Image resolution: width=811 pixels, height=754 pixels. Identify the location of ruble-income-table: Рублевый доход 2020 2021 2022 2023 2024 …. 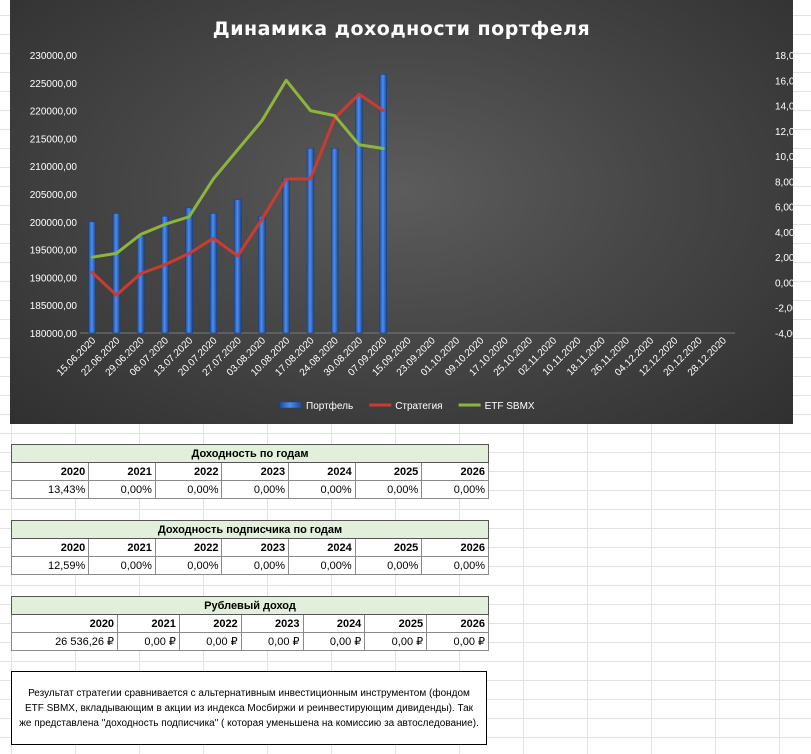
(249, 623).